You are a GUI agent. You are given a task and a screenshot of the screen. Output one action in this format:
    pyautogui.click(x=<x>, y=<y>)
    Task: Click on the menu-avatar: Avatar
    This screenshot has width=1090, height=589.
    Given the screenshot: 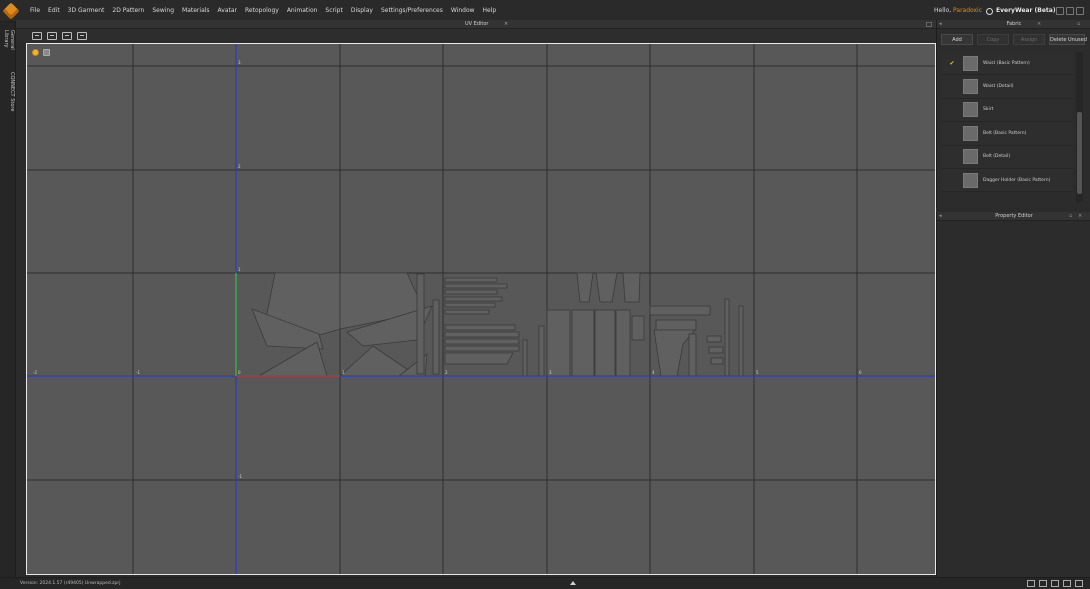 What is the action you would take?
    pyautogui.click(x=227, y=11)
    